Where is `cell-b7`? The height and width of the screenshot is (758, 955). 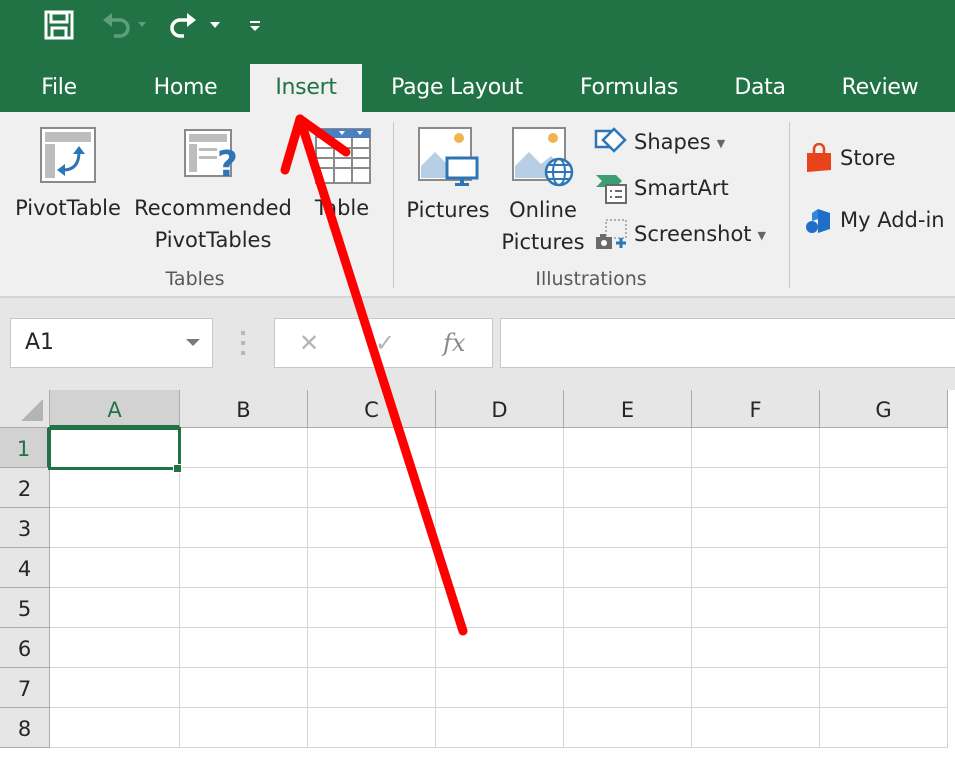
cell-b7 is located at coordinates (244, 688).